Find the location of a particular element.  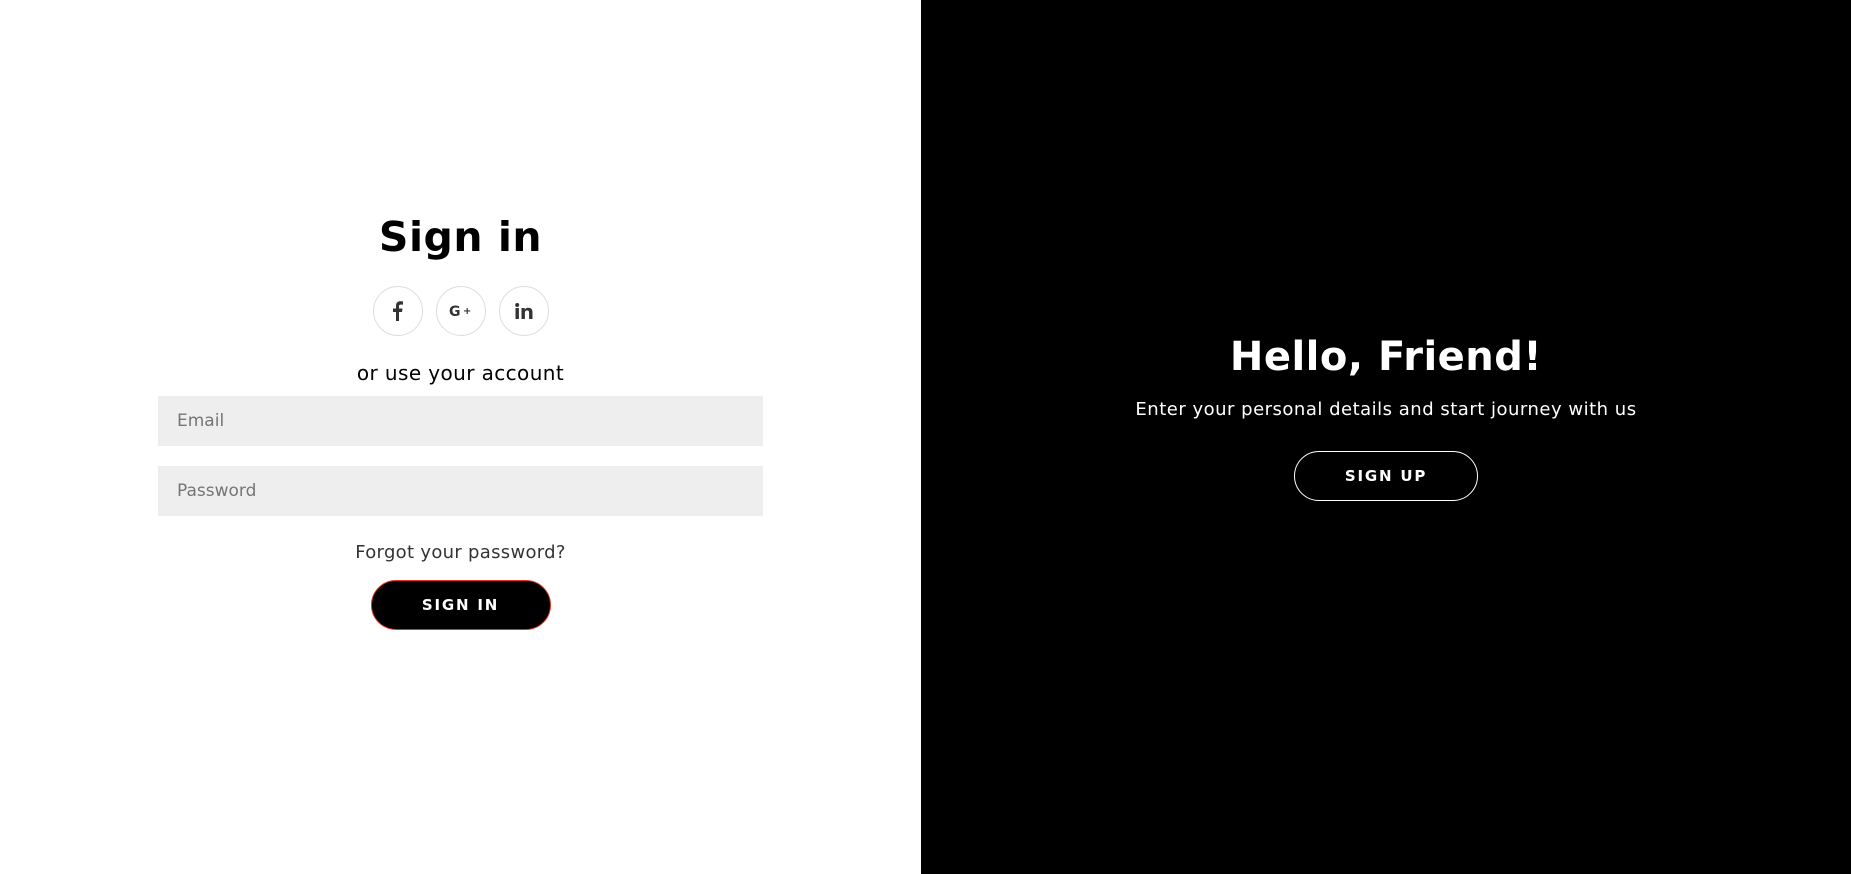

social-login-row: G + is located at coordinates (460, 311).